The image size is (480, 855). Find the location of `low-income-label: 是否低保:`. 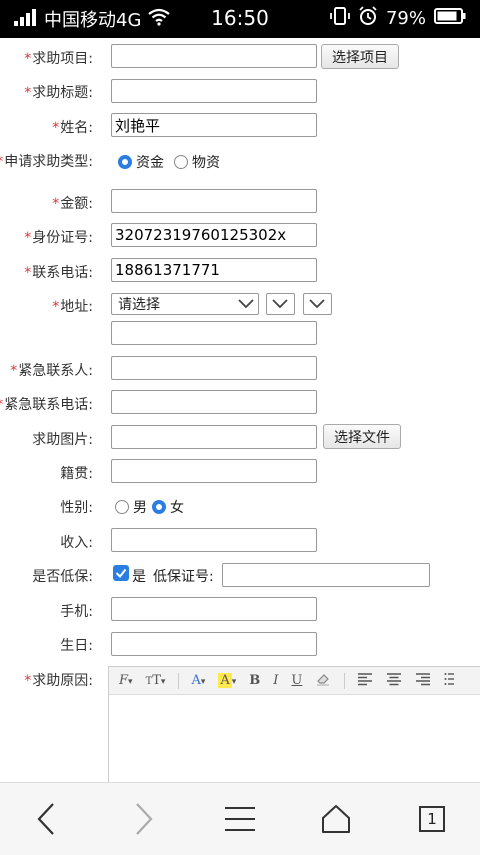

low-income-label: 是否低保: is located at coordinates (62, 577).